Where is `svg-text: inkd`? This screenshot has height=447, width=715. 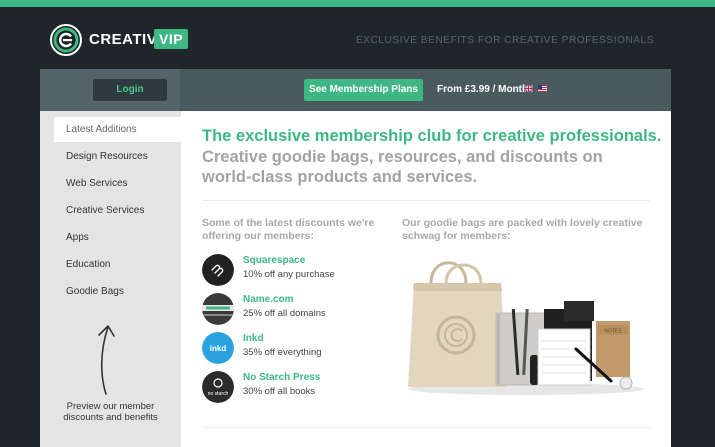 svg-text: inkd is located at coordinates (218, 348).